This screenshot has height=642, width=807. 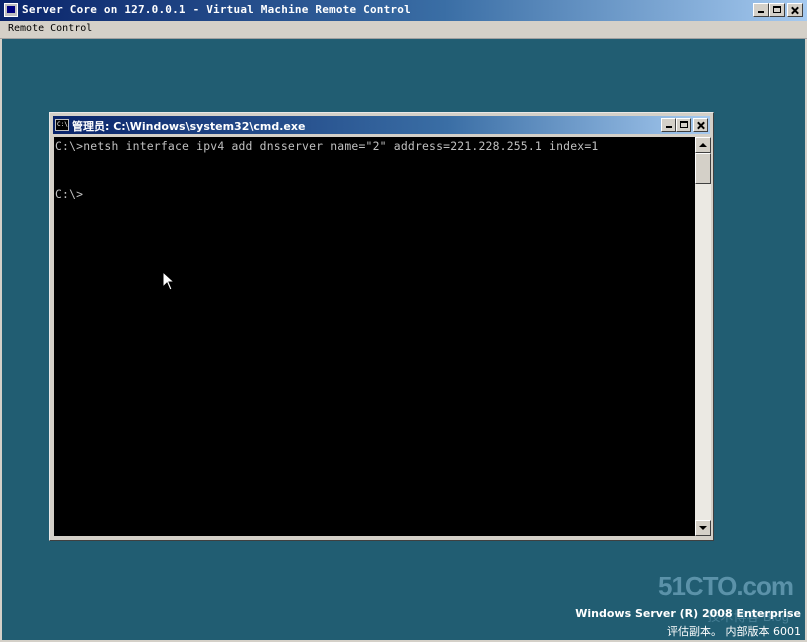 I want to click on vm-window-controls, so click(x=778, y=10).